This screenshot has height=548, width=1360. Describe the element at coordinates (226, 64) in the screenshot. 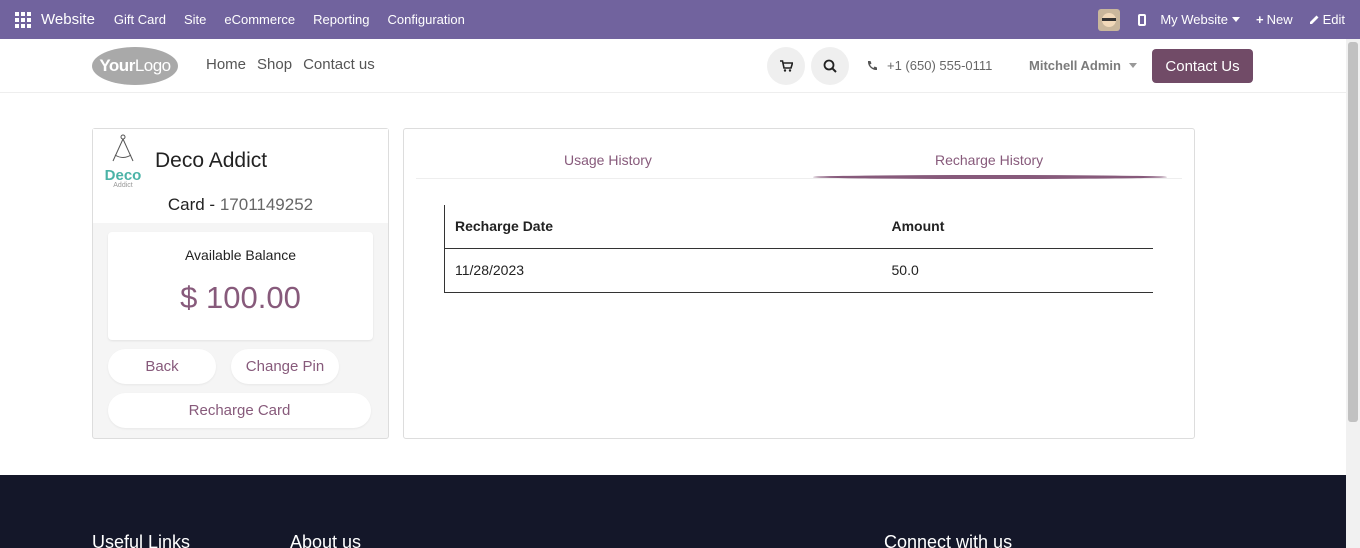

I see `nav-home: Home` at that location.